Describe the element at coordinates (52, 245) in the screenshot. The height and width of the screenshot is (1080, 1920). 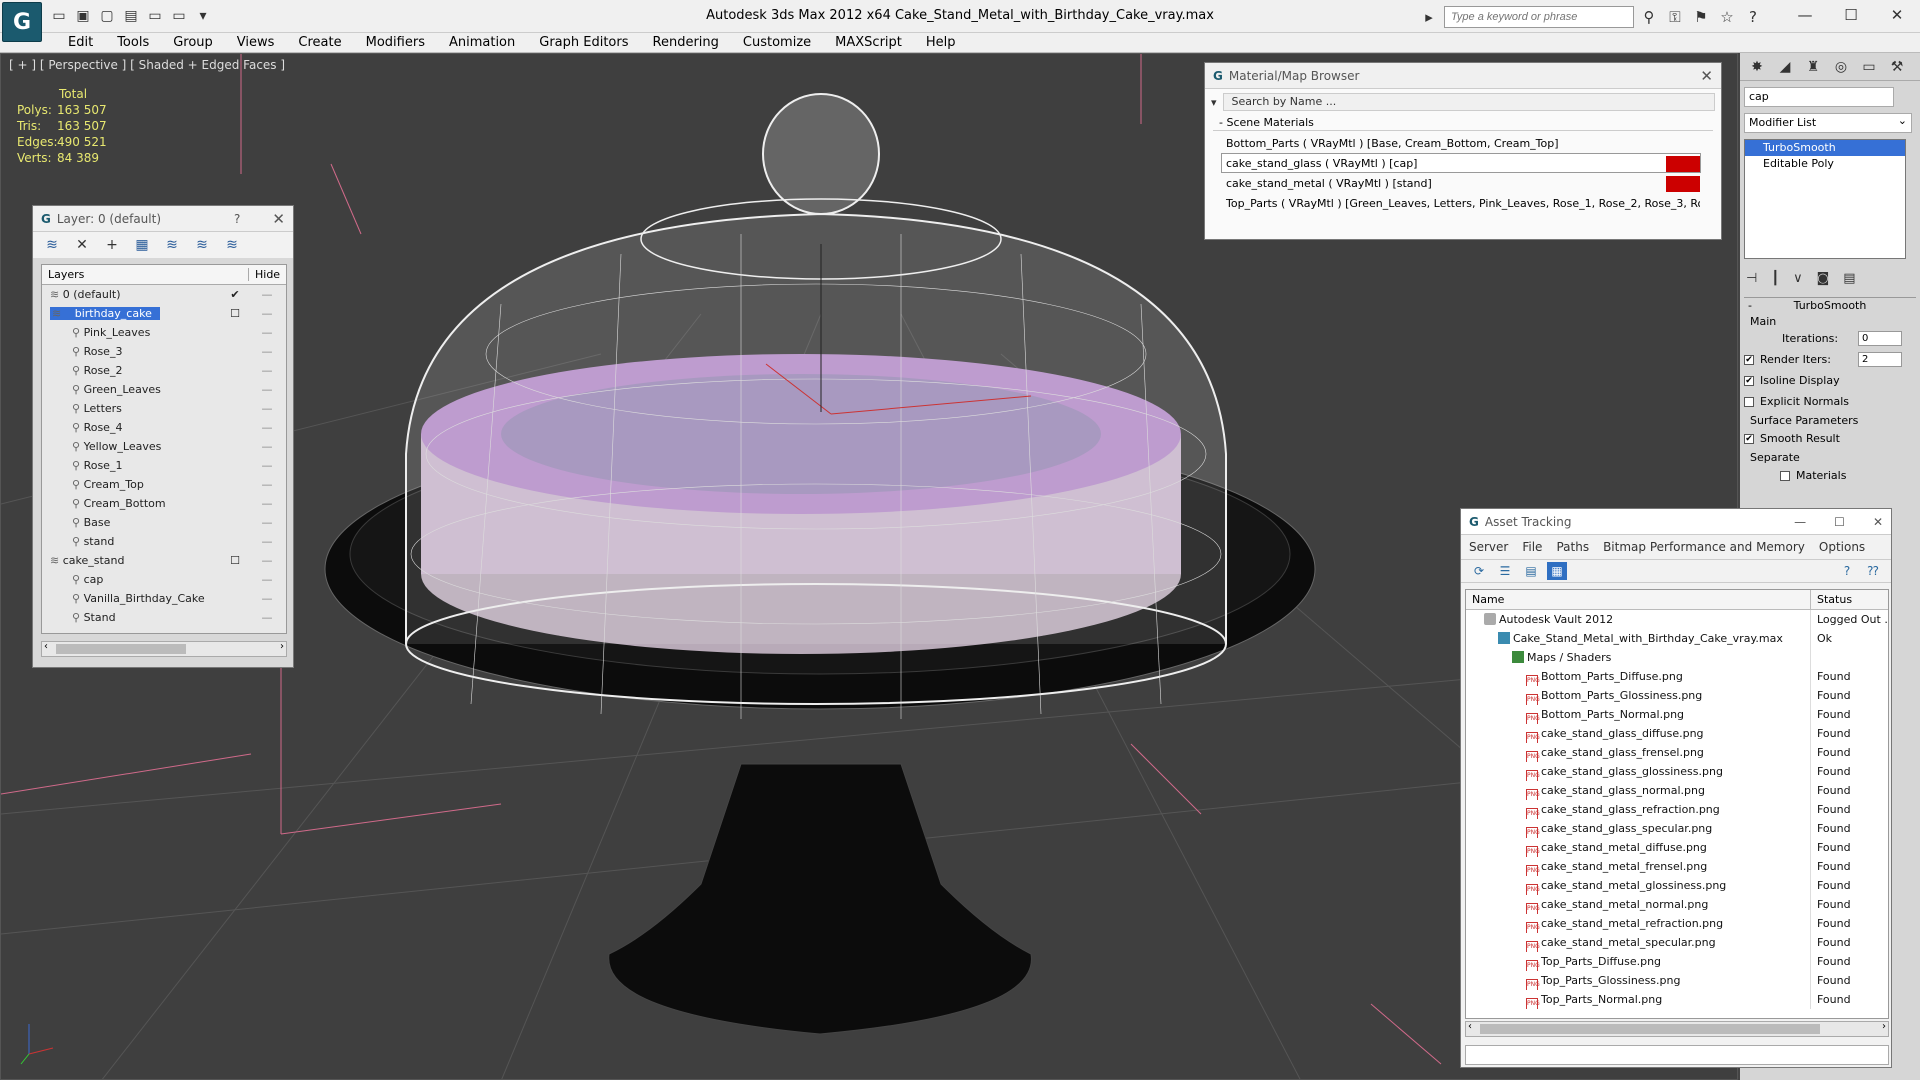
I see `create-layer-icon: ≋` at that location.